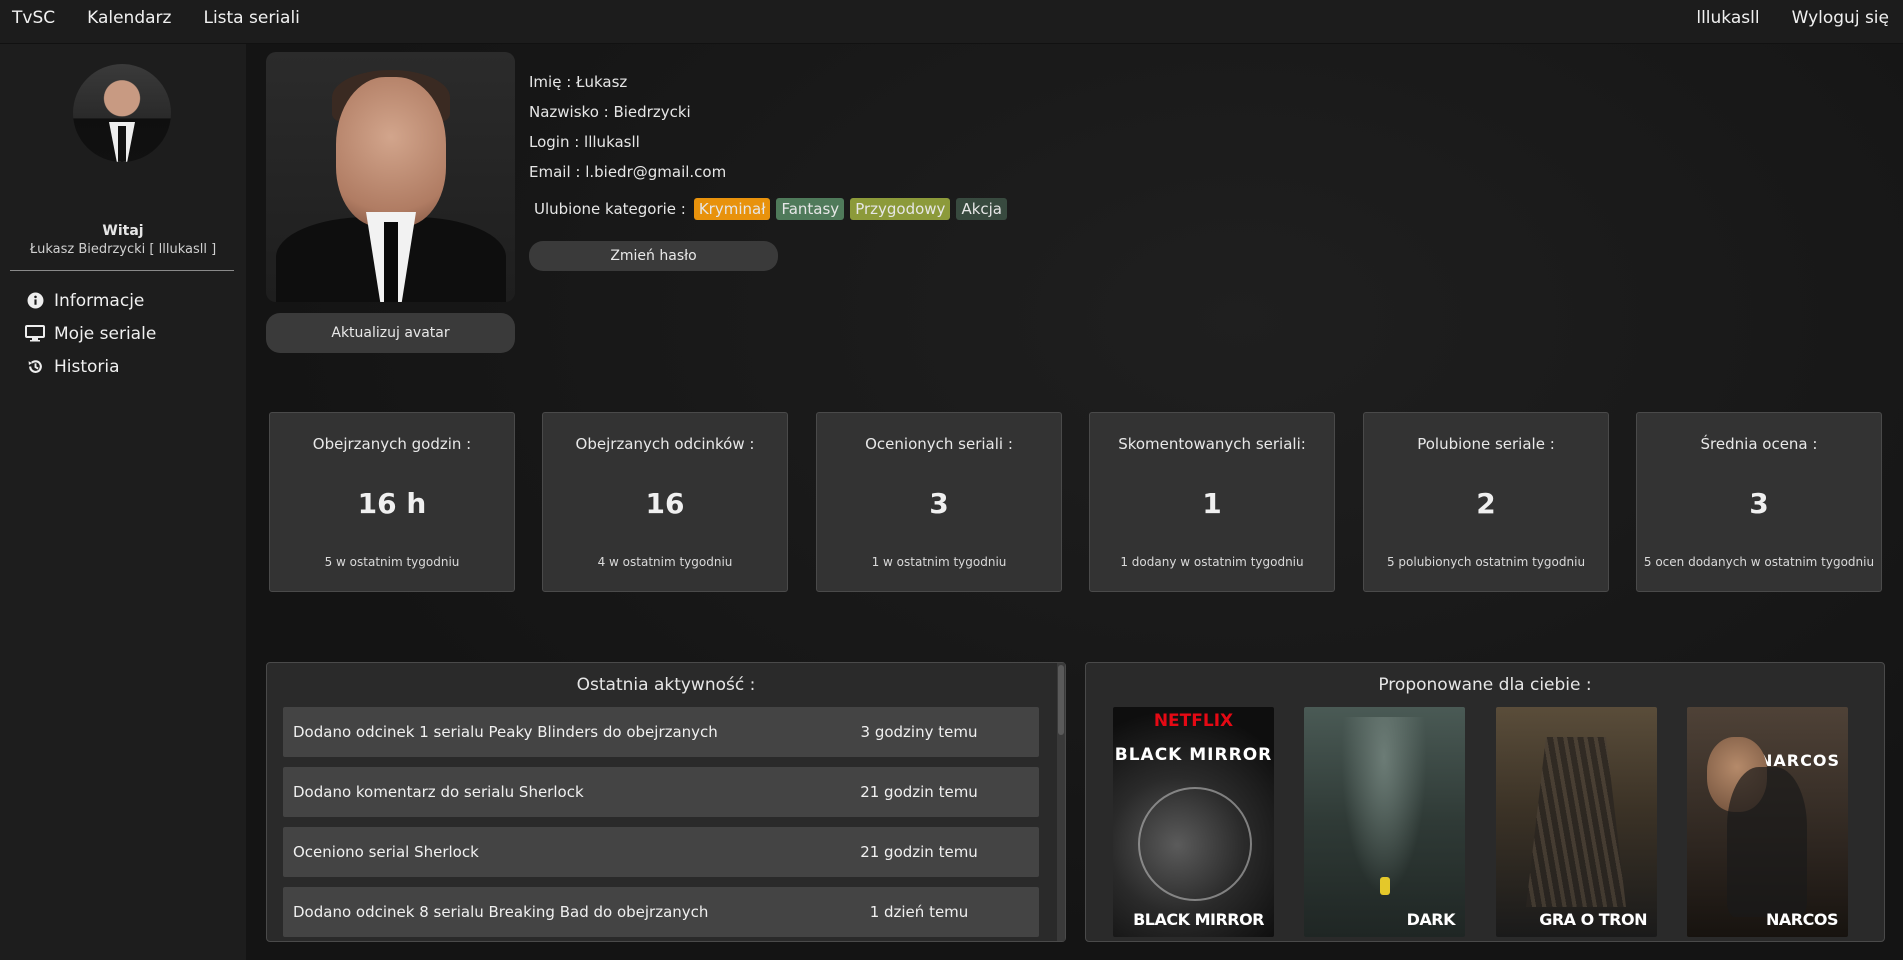  What do you see at coordinates (653, 256) in the screenshot?
I see `change-password-button: Zmień hasło` at bounding box center [653, 256].